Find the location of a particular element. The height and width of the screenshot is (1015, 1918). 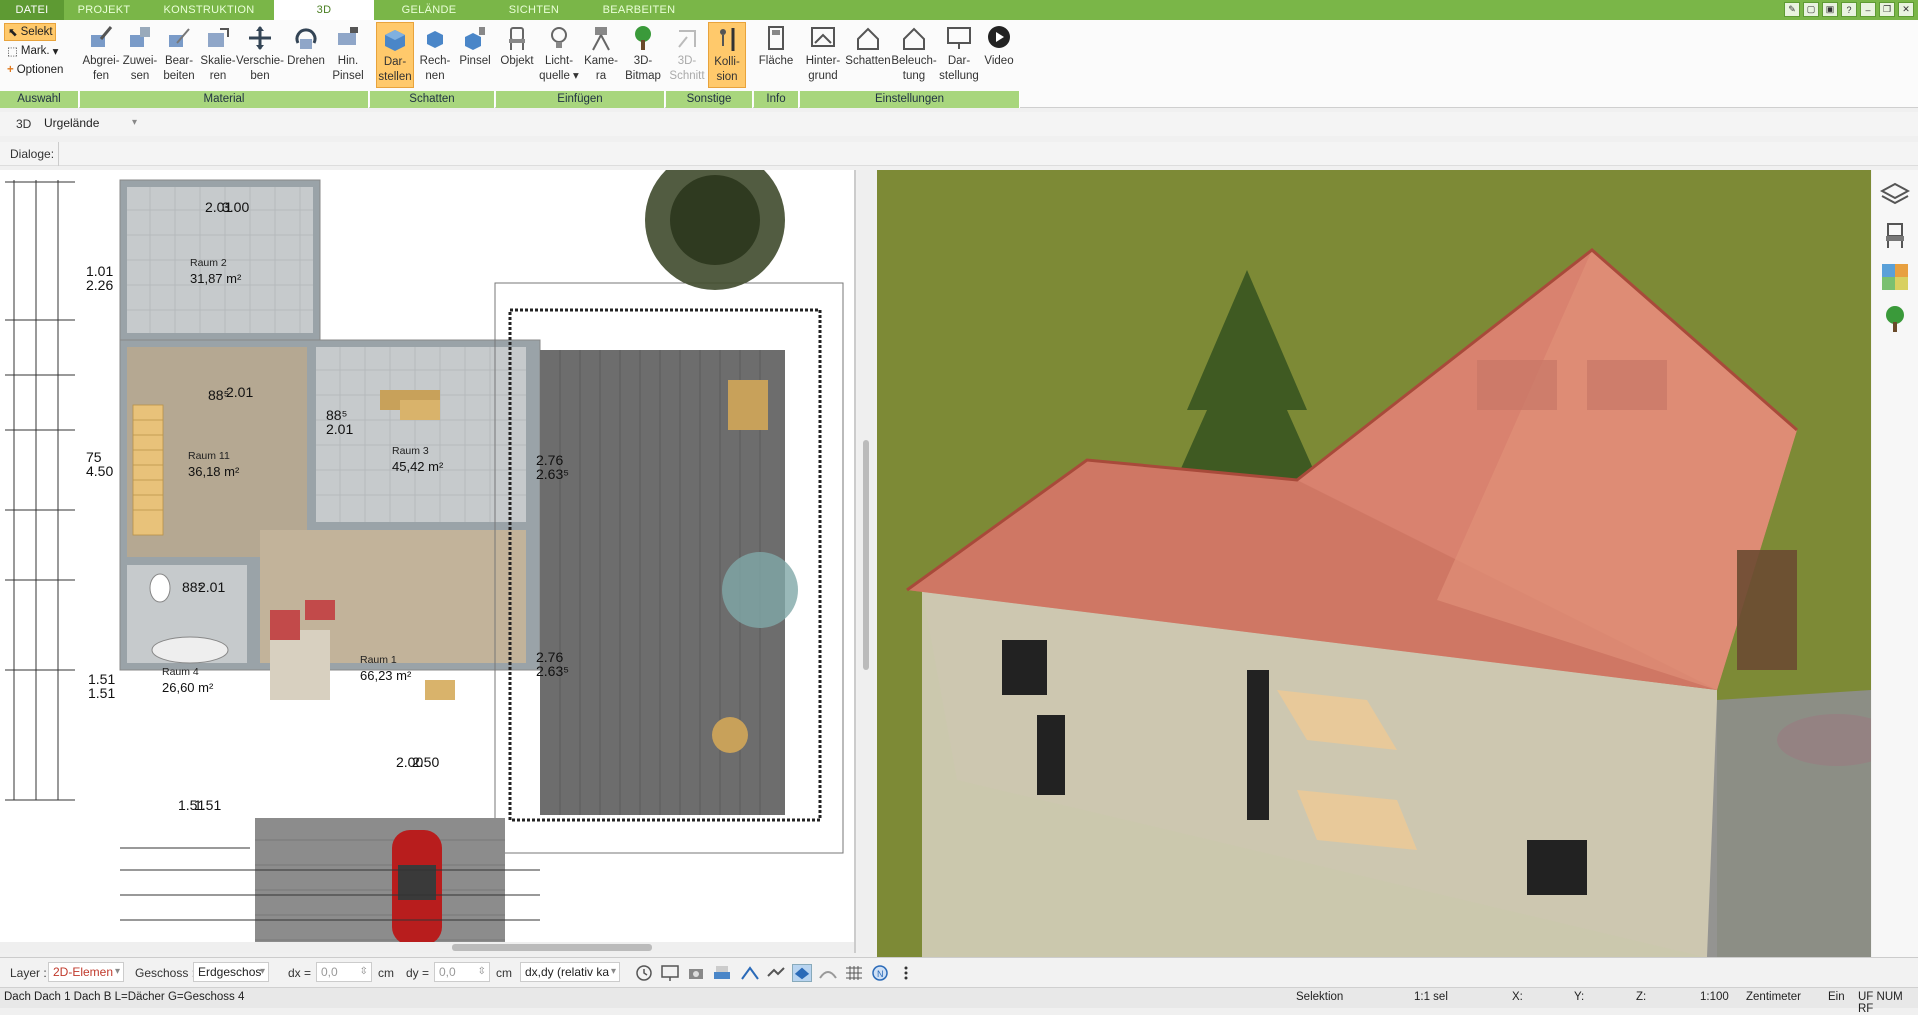

brush-icon is located at coordinates (348, 36).